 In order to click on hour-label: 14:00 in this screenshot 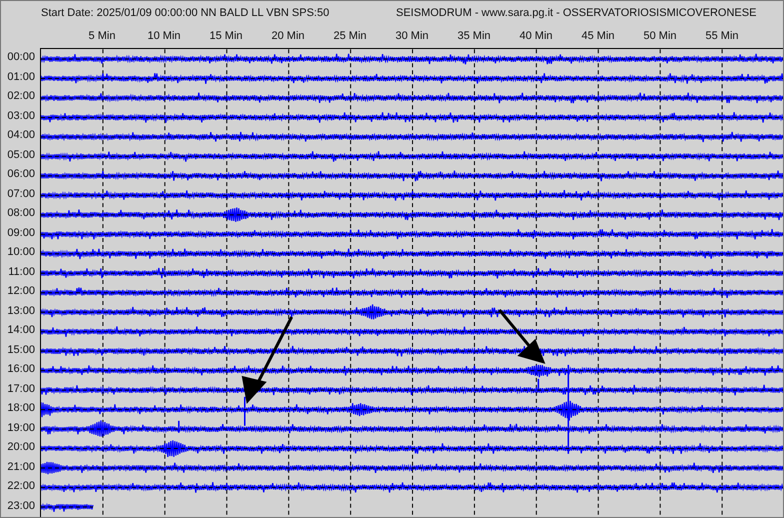, I will do `click(21, 330)`.